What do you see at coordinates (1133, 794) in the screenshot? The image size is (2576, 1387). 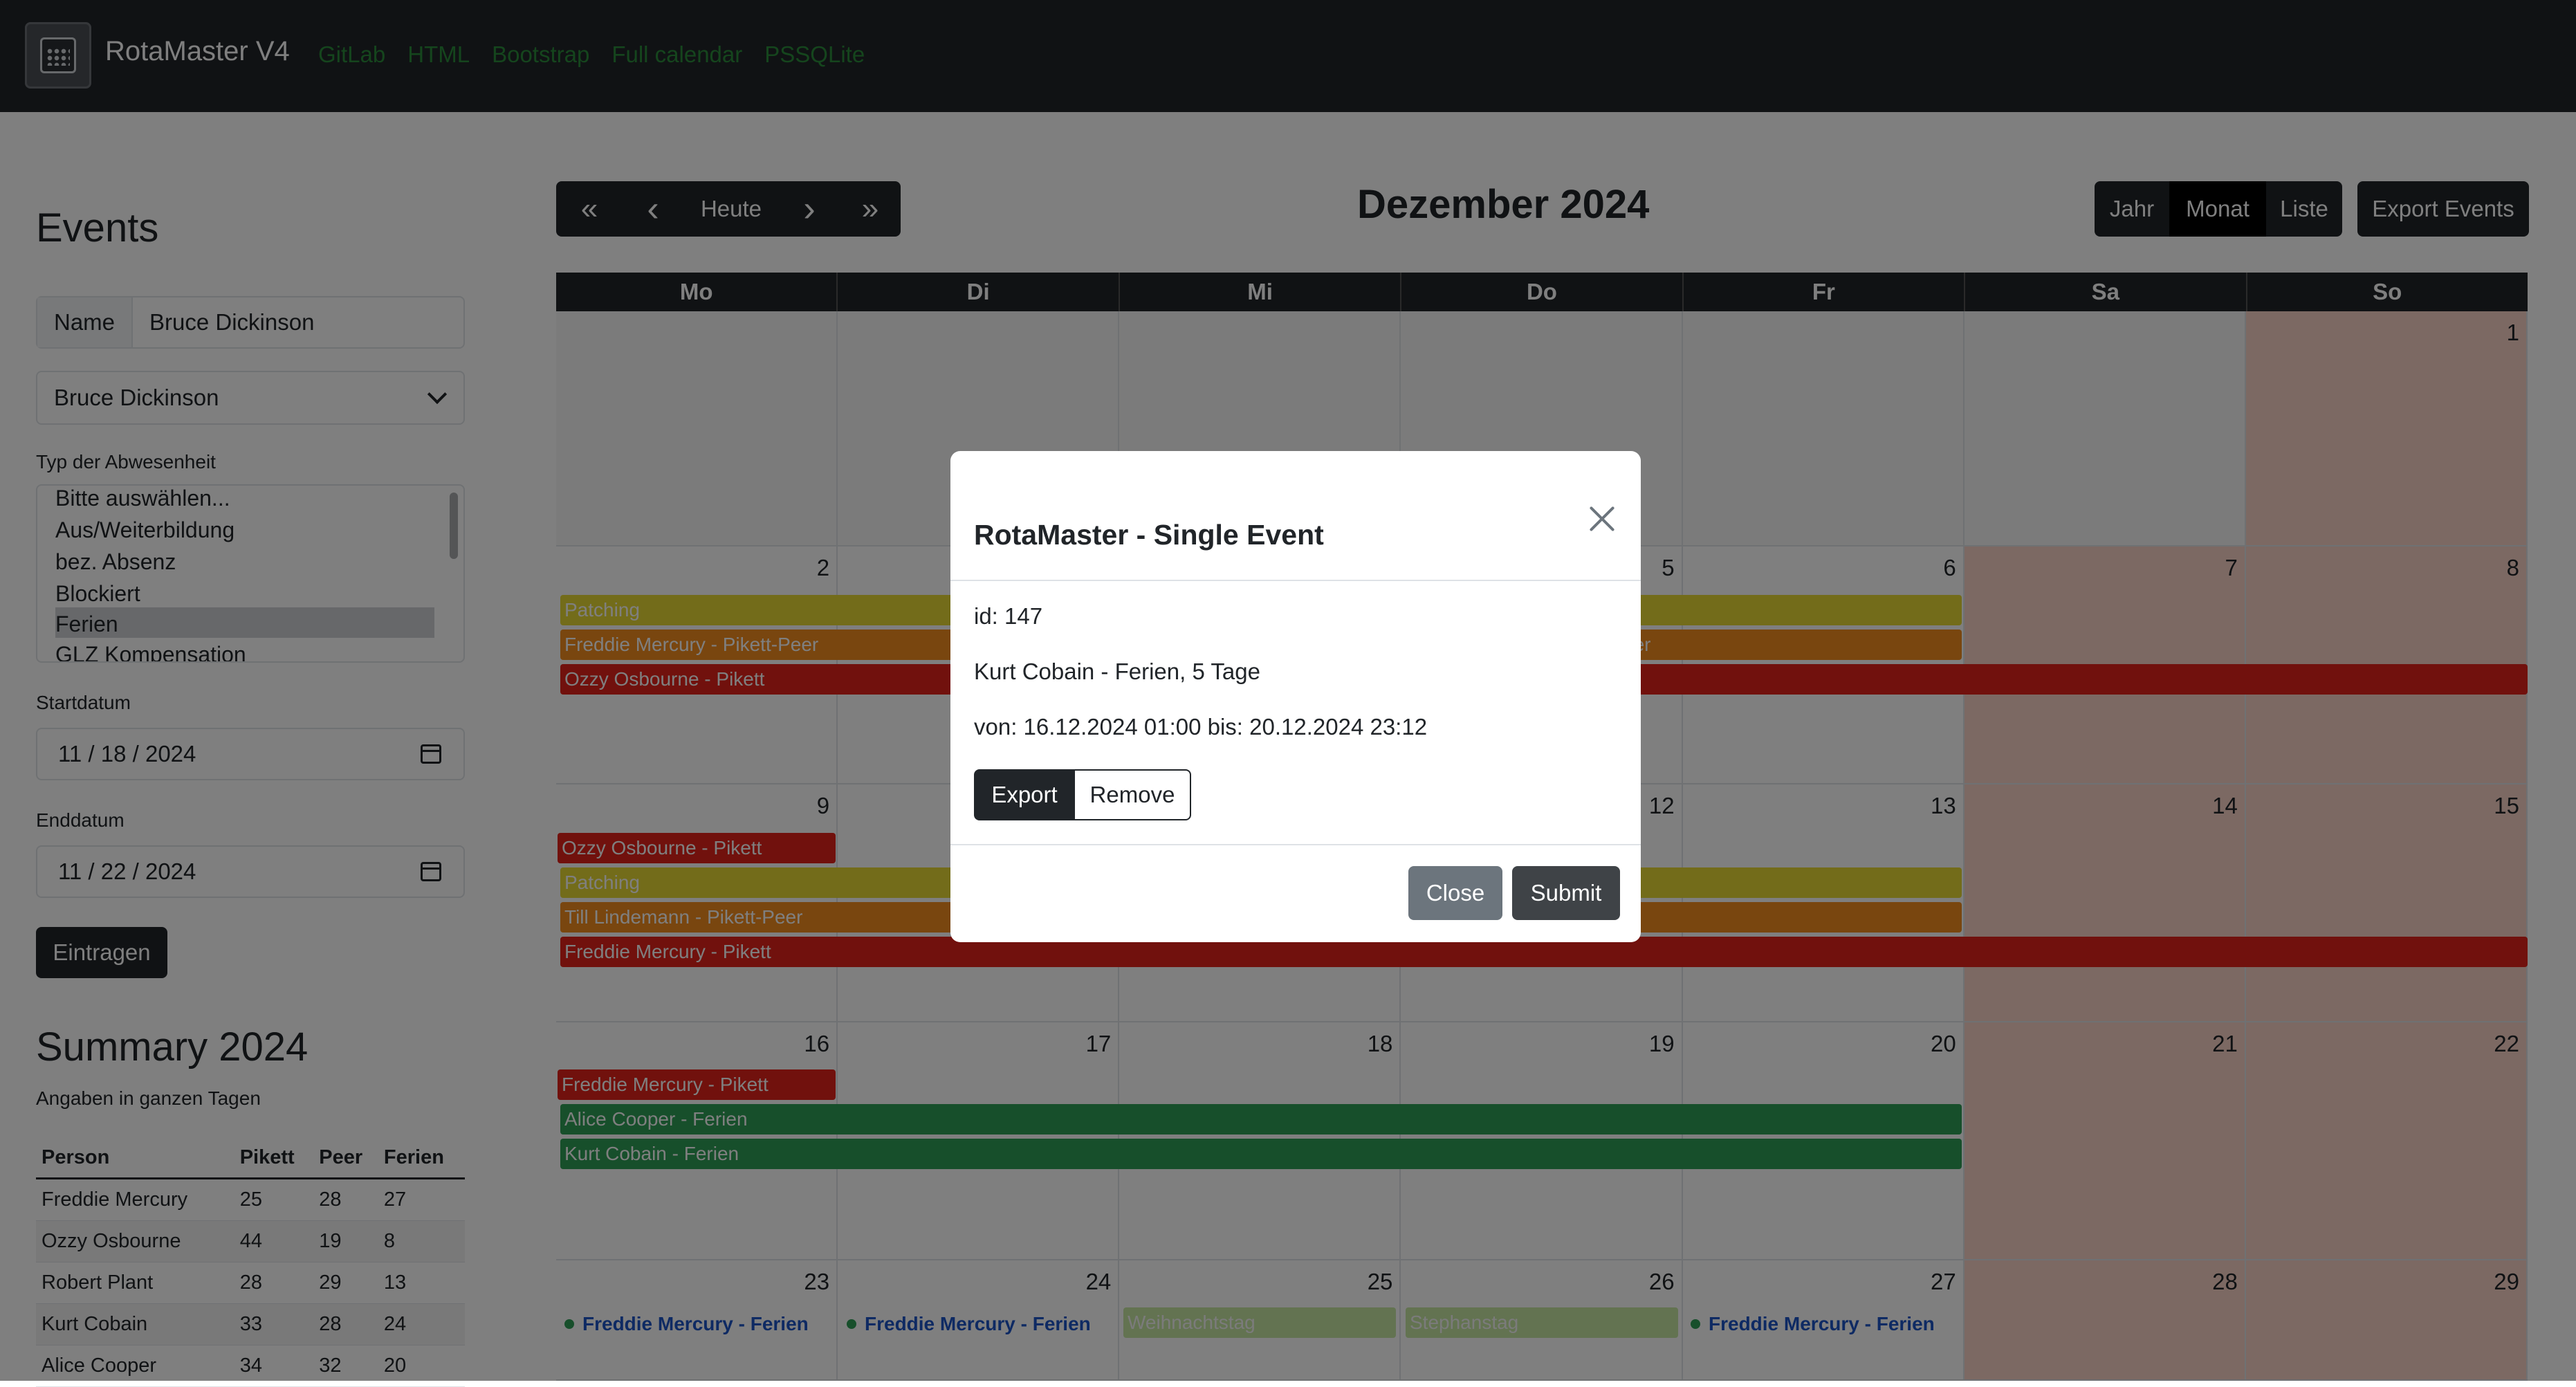 I see `remove-button: Remove` at bounding box center [1133, 794].